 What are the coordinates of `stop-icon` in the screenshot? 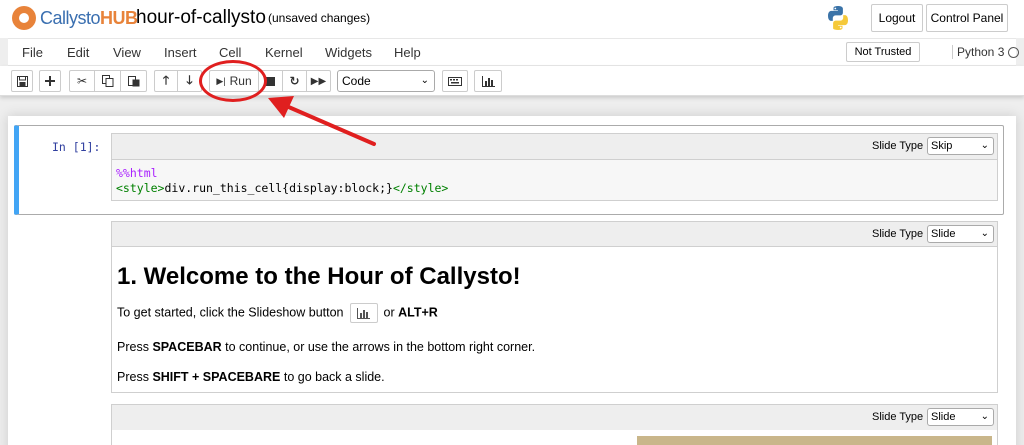 It's located at (270, 81).